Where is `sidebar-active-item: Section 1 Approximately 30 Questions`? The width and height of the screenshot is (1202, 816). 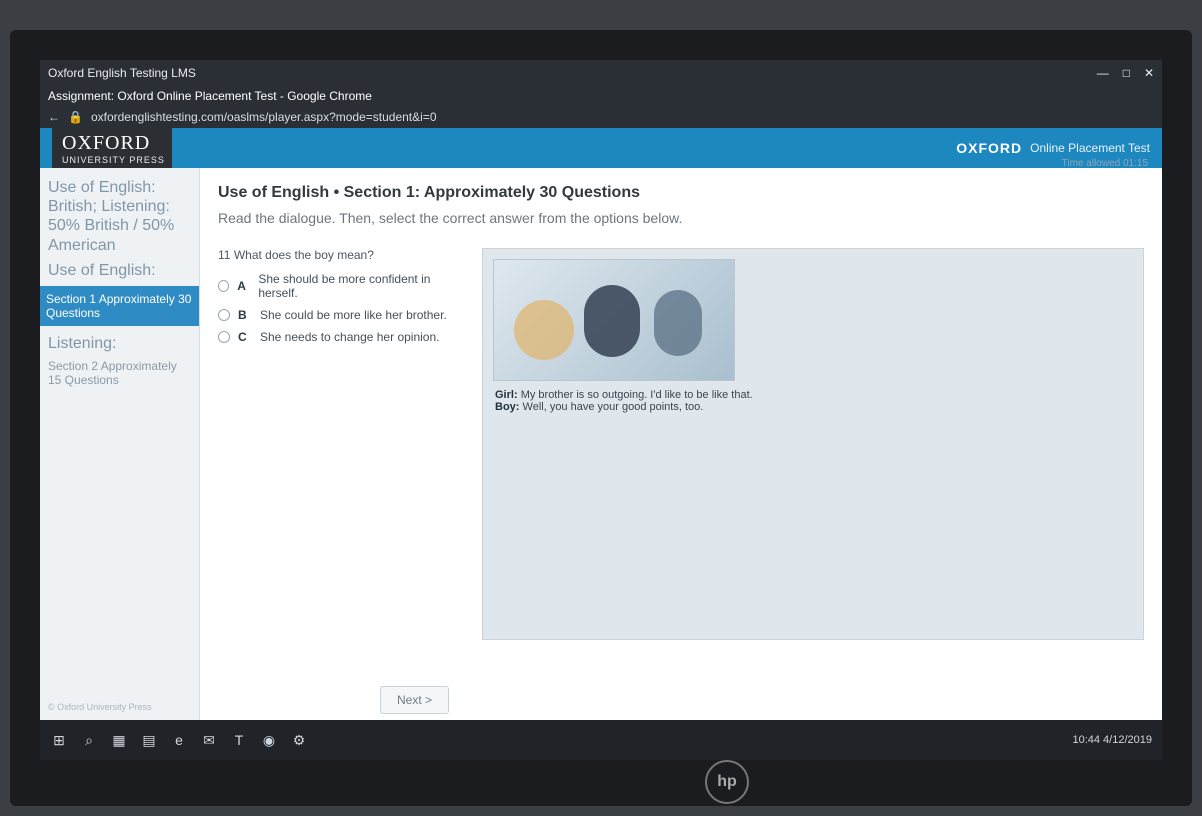 sidebar-active-item: Section 1 Approximately 30 Questions is located at coordinates (119, 305).